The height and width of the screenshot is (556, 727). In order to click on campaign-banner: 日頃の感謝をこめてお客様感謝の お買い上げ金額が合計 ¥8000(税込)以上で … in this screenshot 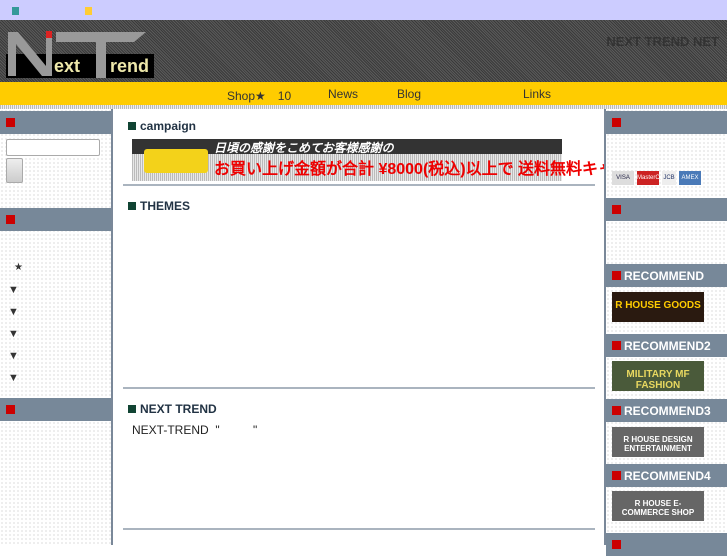, I will do `click(407, 160)`.